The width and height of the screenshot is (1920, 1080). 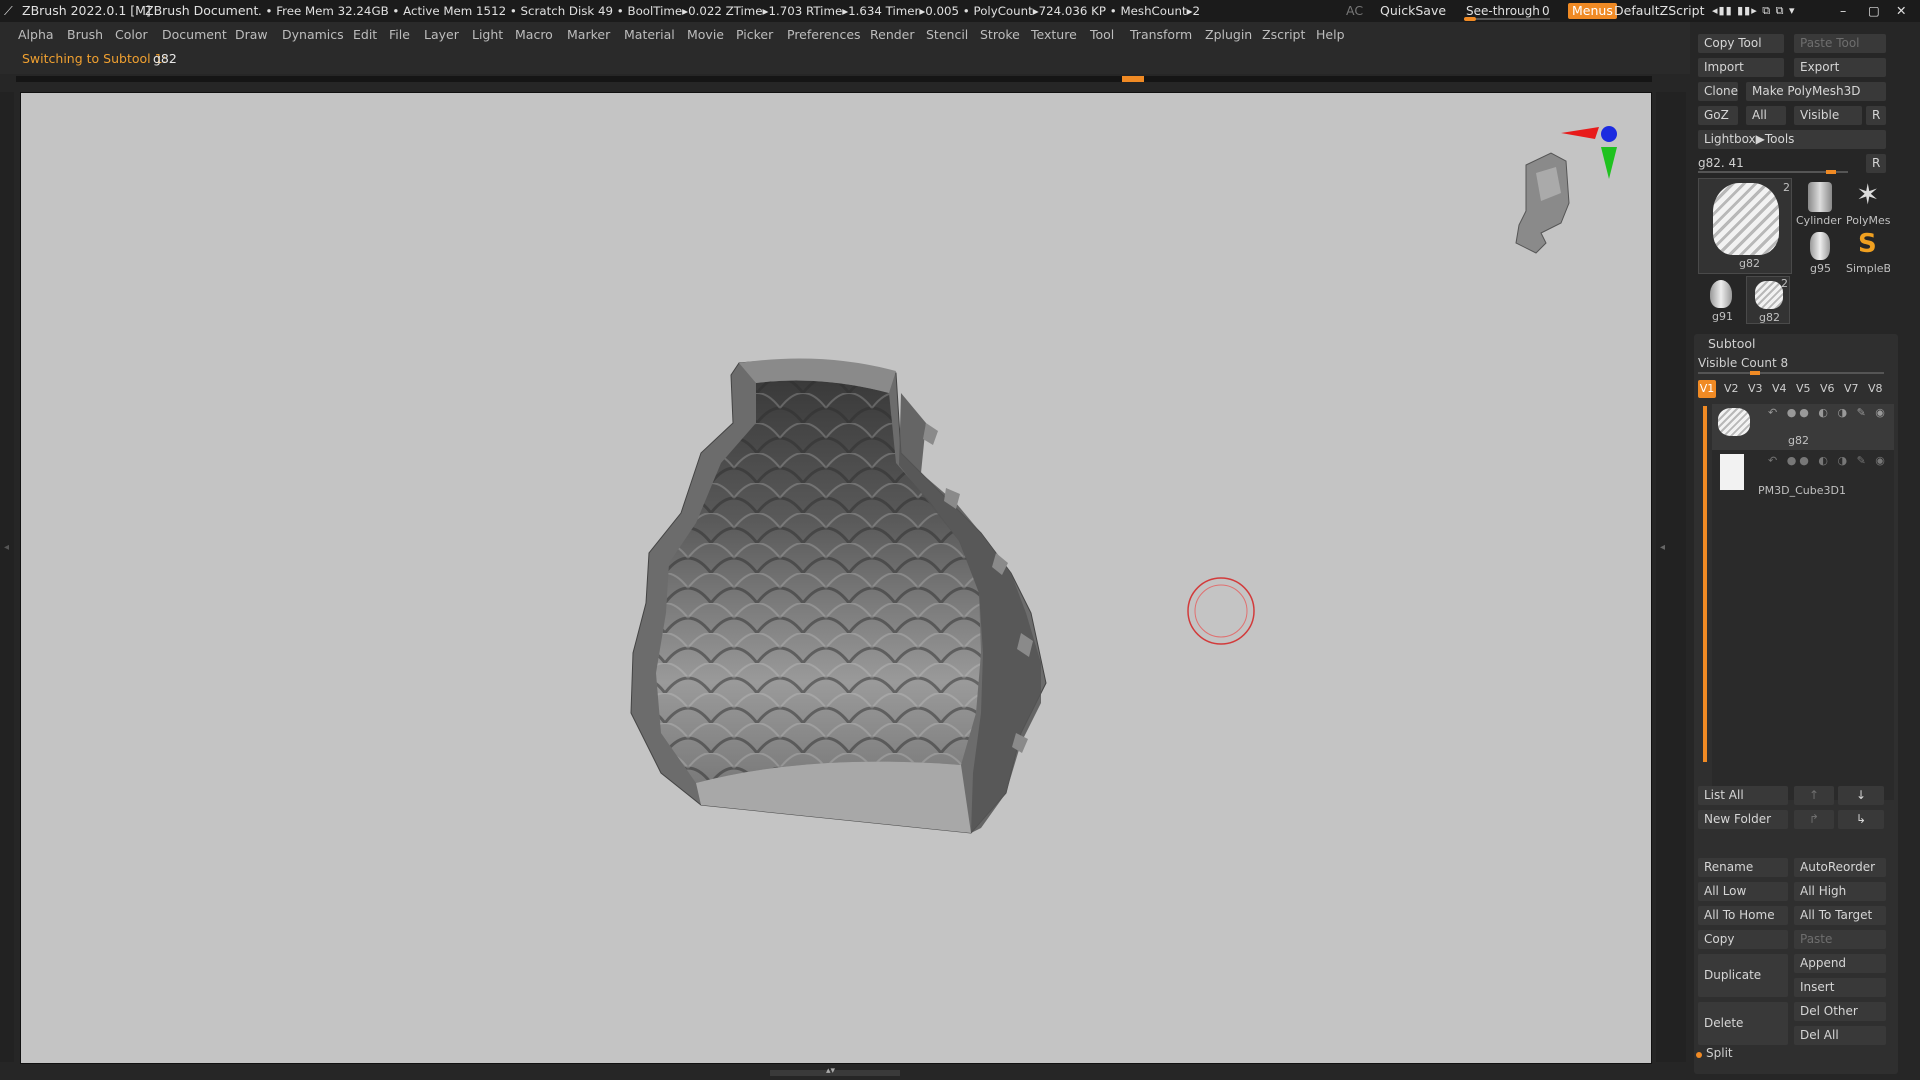 What do you see at coordinates (1743, 975) in the screenshot?
I see `duplicate-button: Duplicate` at bounding box center [1743, 975].